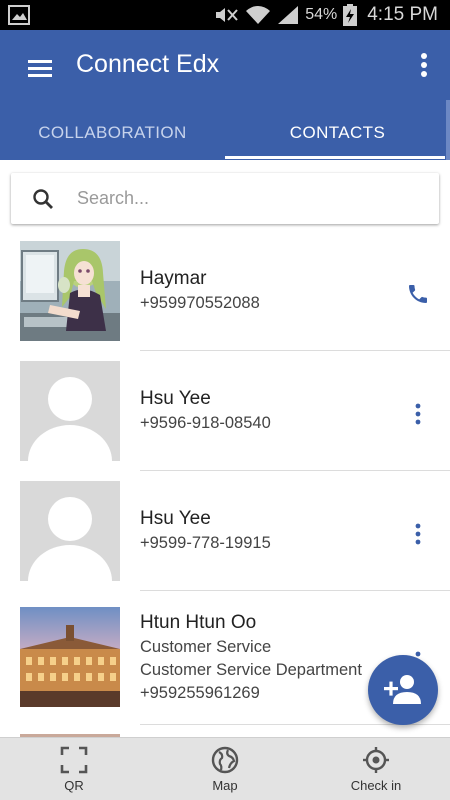  I want to click on nav-item-map: Map, so click(225, 769).